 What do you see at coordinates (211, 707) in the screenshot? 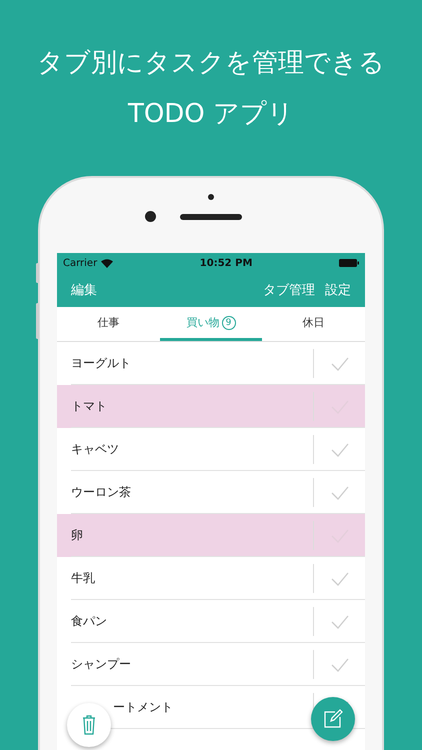
I see `task-row: ートメント` at bounding box center [211, 707].